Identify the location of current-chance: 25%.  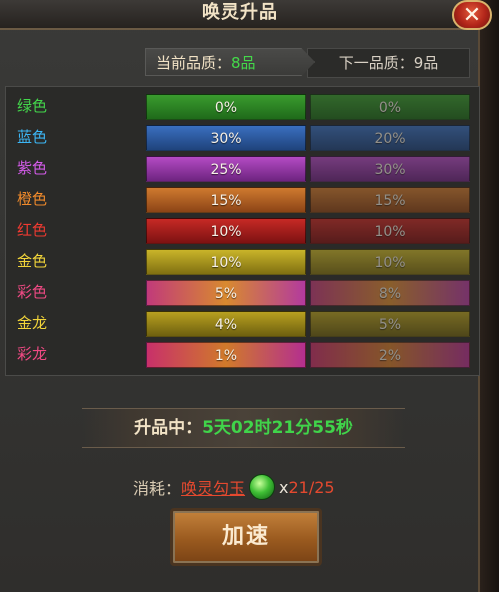
(226, 169).